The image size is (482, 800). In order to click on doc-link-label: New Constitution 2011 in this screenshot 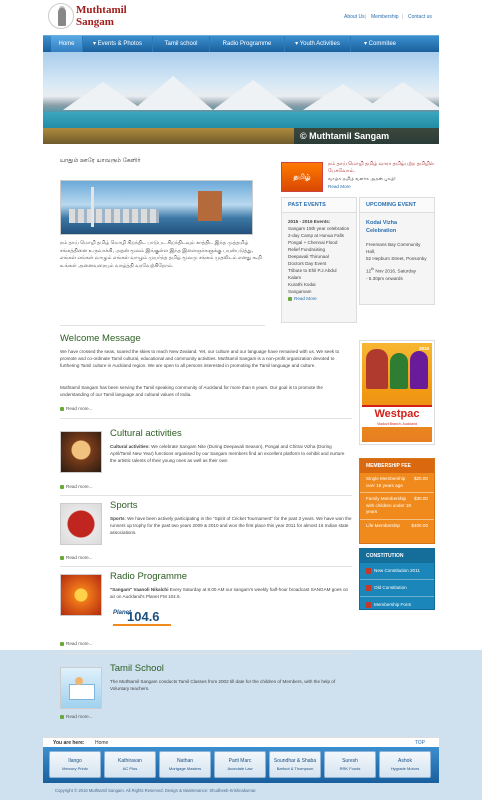, I will do `click(397, 571)`.